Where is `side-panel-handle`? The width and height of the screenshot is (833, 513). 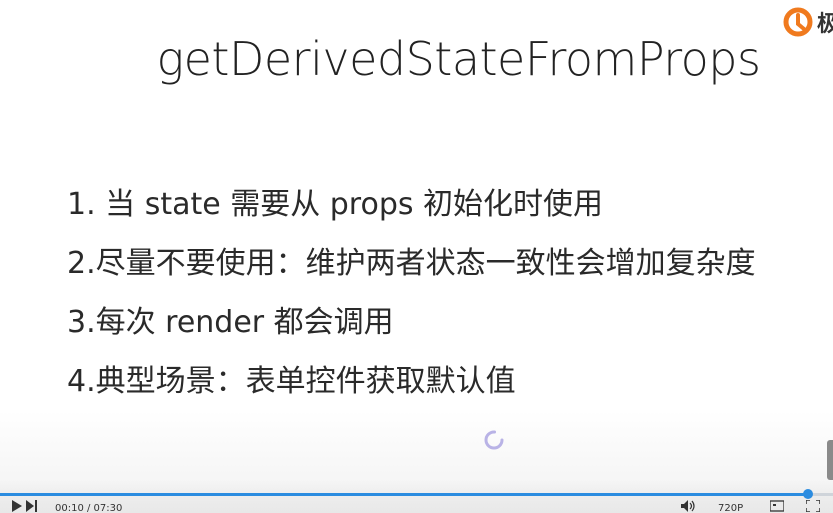 side-panel-handle is located at coordinates (830, 460).